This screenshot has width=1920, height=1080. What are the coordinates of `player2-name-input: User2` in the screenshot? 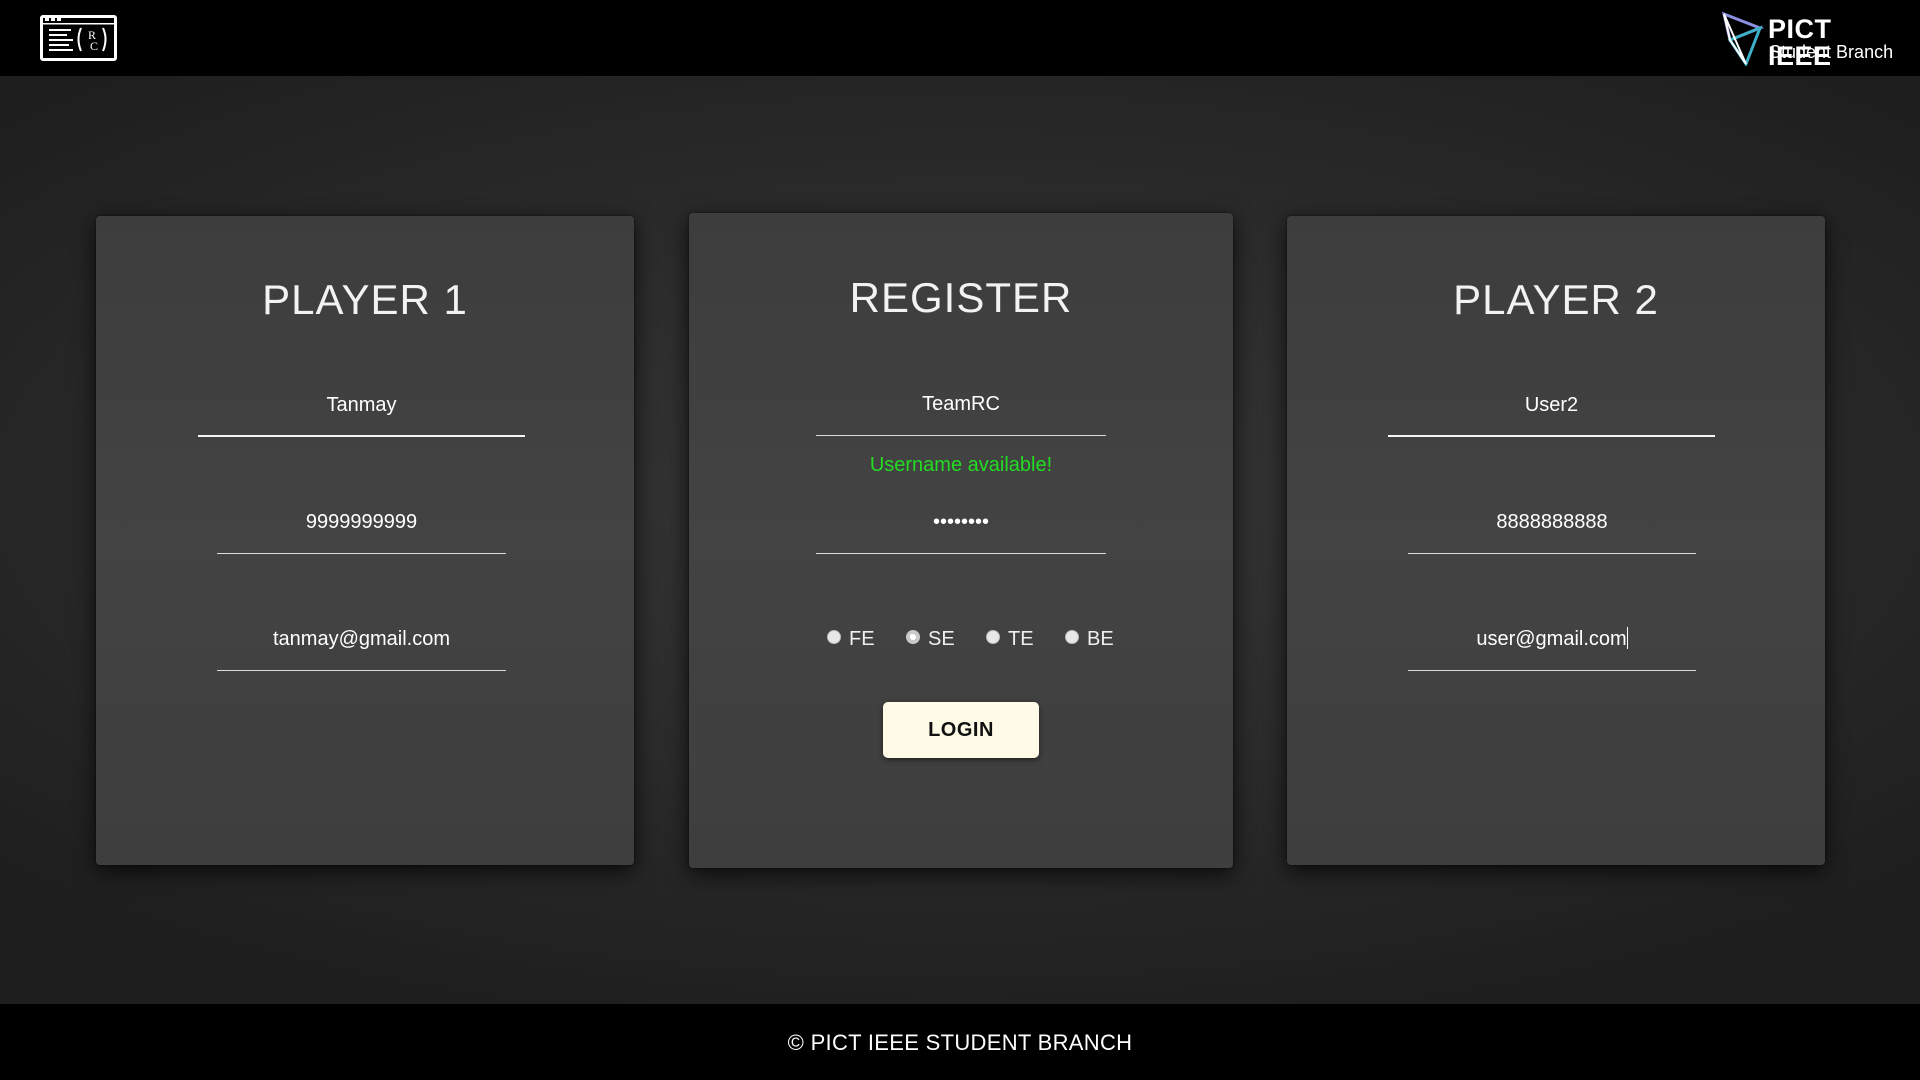 It's located at (1551, 415).